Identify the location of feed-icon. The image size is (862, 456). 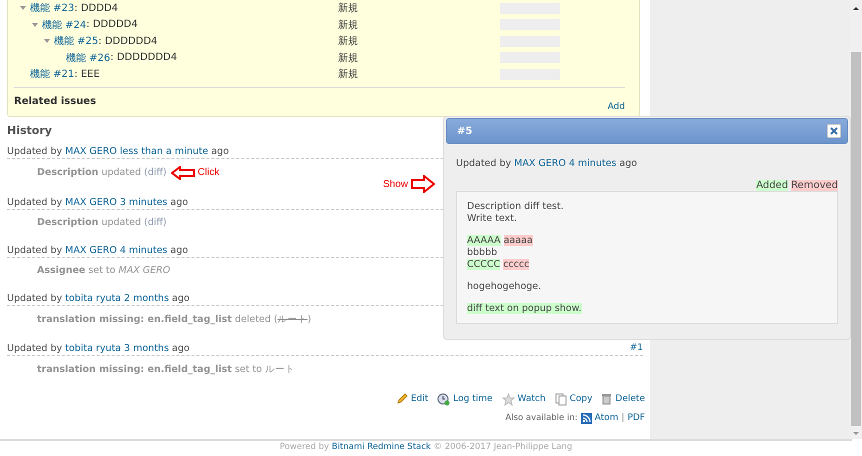
(586, 418).